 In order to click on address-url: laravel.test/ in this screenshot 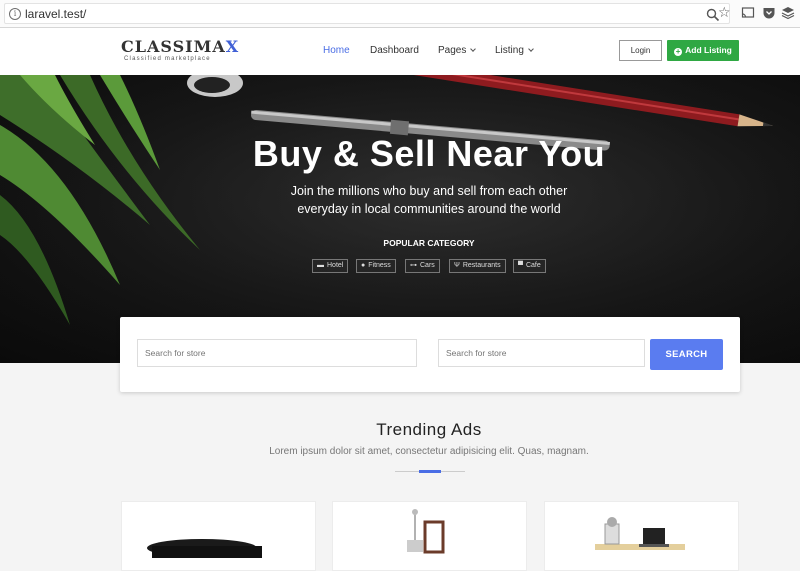, I will do `click(55, 14)`.